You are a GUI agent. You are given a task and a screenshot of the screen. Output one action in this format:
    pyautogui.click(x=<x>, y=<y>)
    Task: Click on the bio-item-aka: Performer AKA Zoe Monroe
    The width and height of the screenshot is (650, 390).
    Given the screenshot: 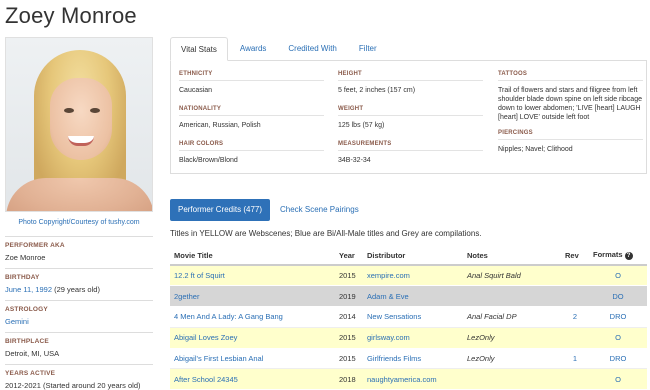 What is the action you would take?
    pyautogui.click(x=79, y=252)
    